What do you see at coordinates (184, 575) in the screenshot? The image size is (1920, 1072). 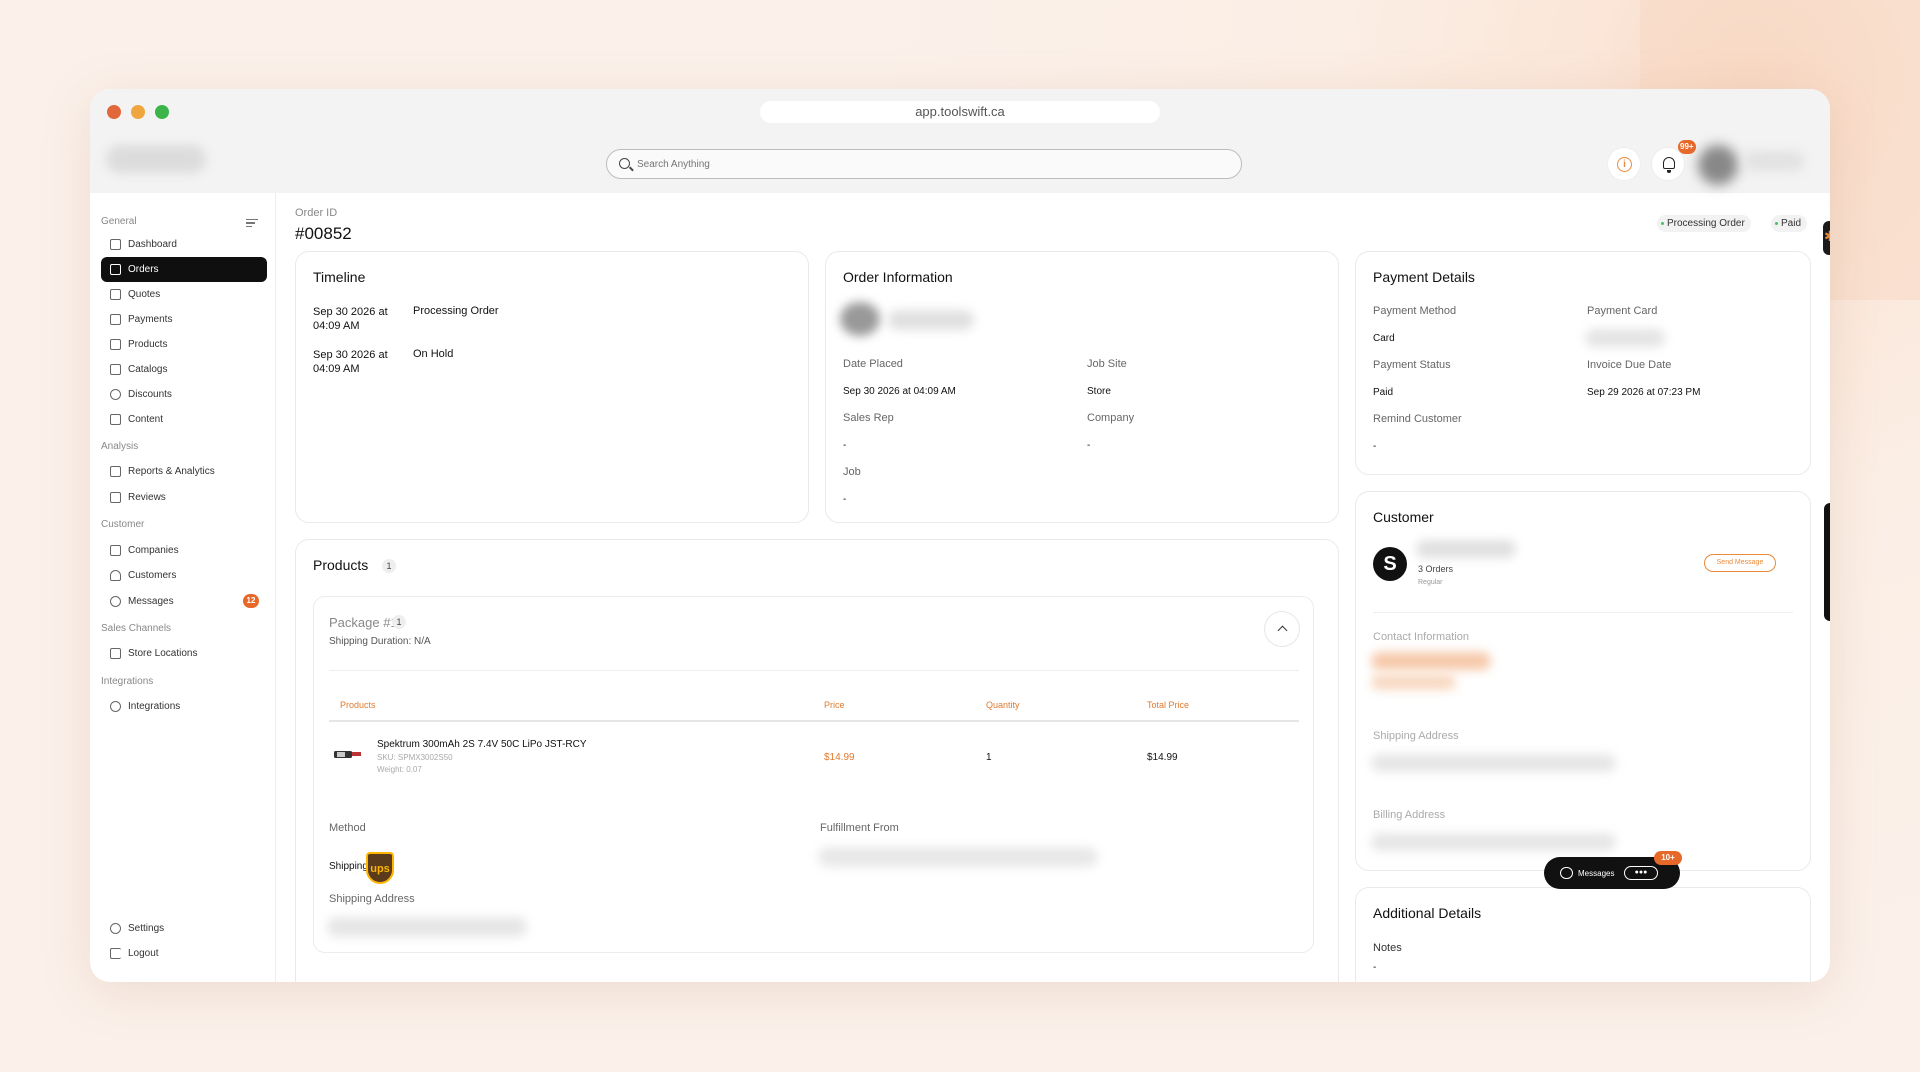 I see `sidebar-item-customers: Customers` at bounding box center [184, 575].